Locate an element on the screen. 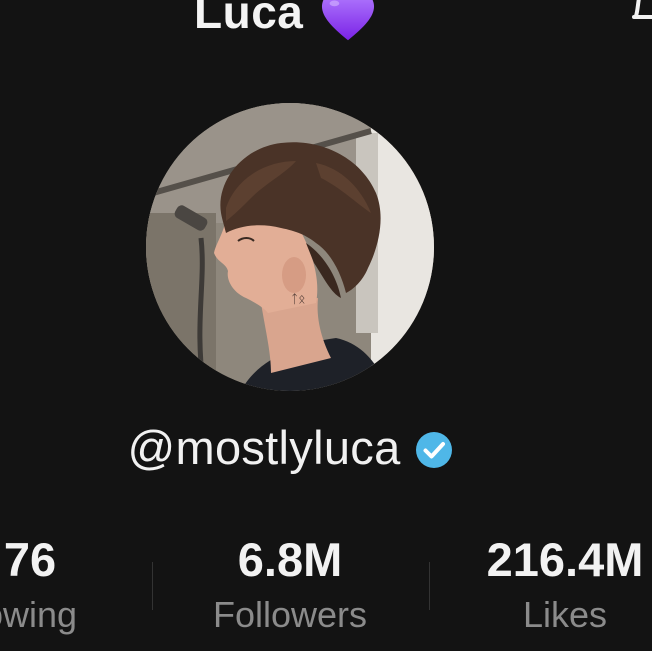 This screenshot has height=651, width=652. profile-header-title: Luca is located at coordinates (286, 23).